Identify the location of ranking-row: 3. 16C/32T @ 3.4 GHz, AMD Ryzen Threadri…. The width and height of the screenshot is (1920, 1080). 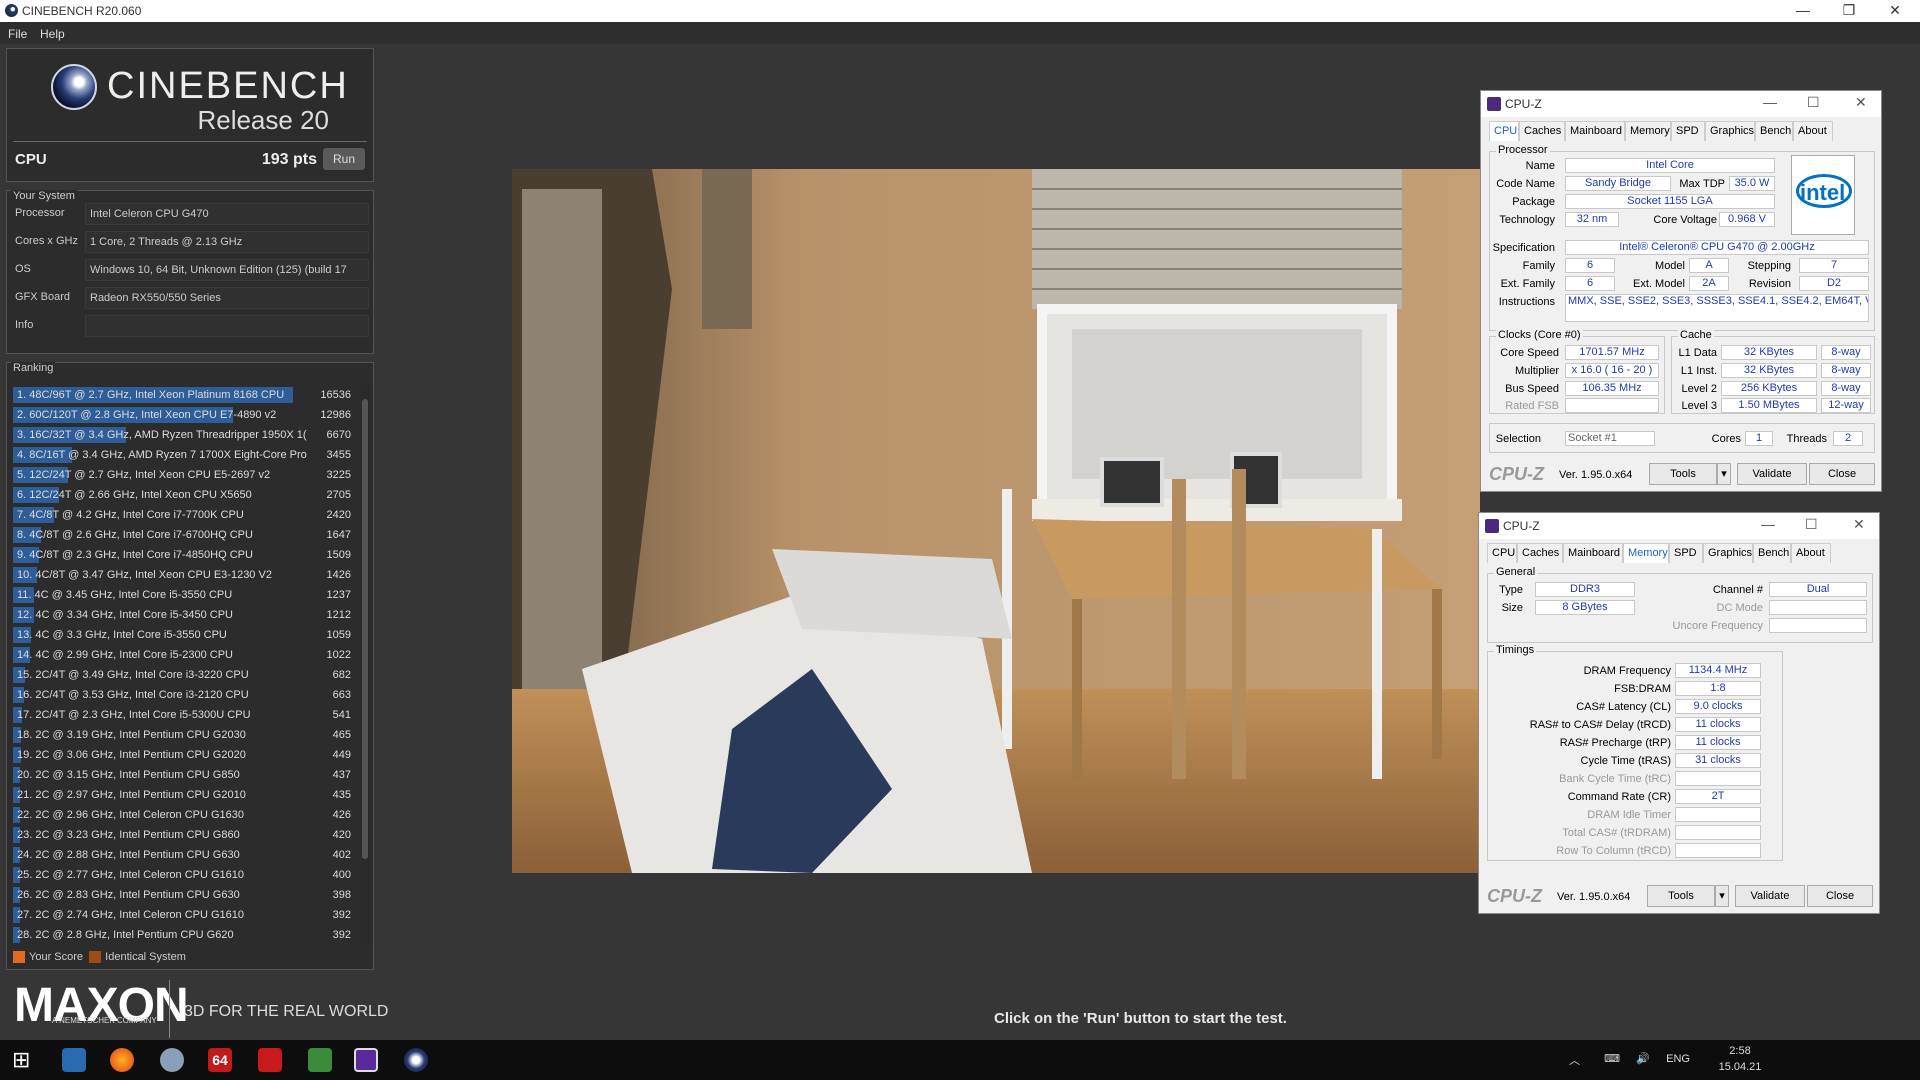
(183, 435).